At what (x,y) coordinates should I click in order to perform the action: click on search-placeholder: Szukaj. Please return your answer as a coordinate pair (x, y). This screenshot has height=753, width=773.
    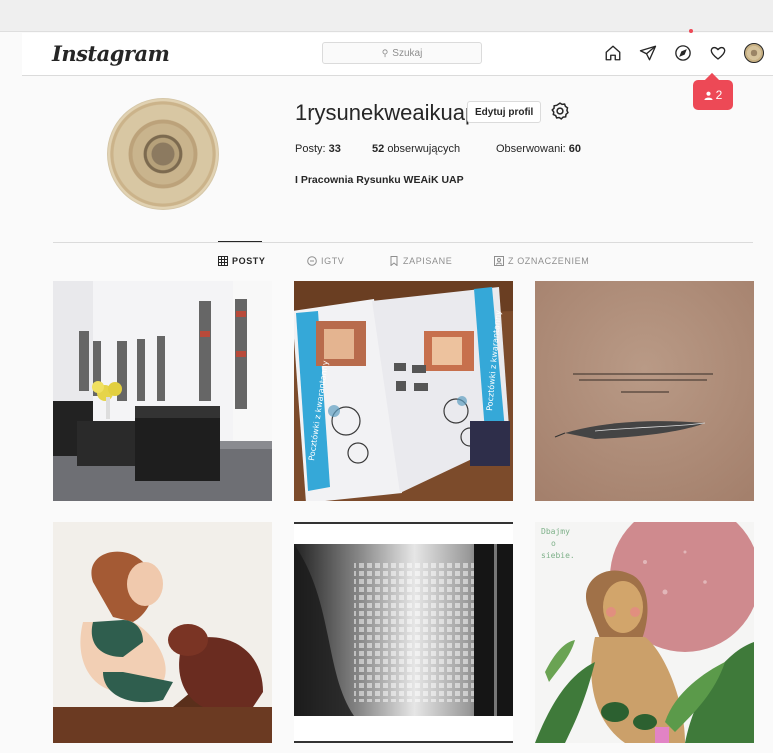
    Looking at the image, I should click on (407, 53).